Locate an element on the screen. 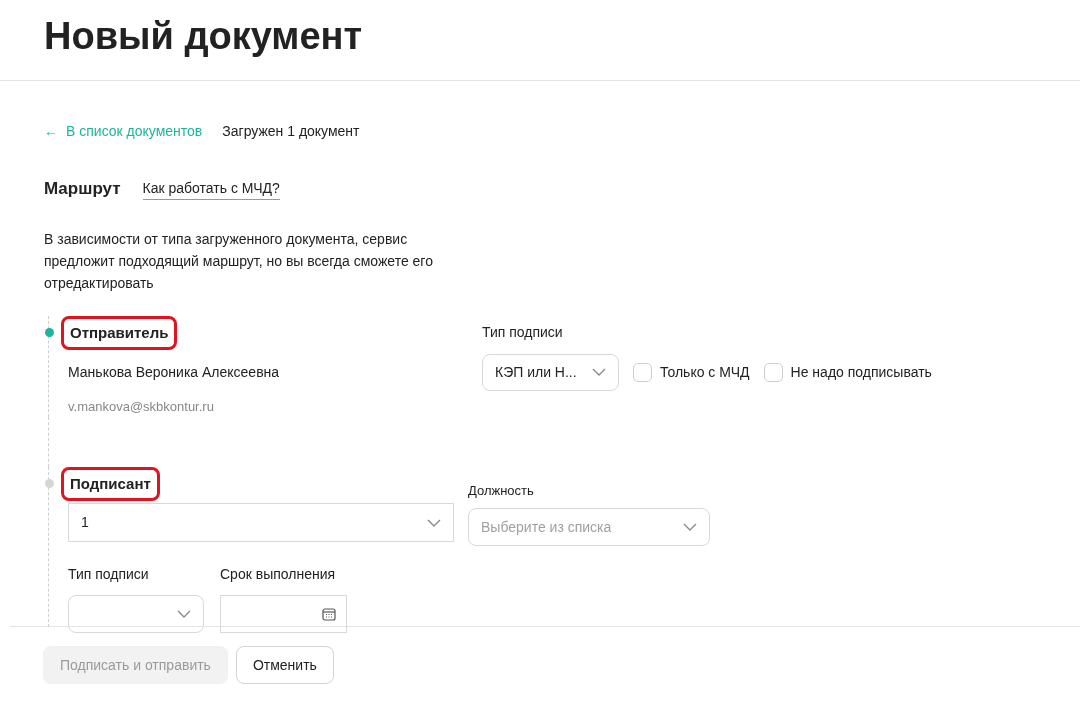 The image size is (1080, 715). help-link: Как работать с МЧД? is located at coordinates (211, 188).